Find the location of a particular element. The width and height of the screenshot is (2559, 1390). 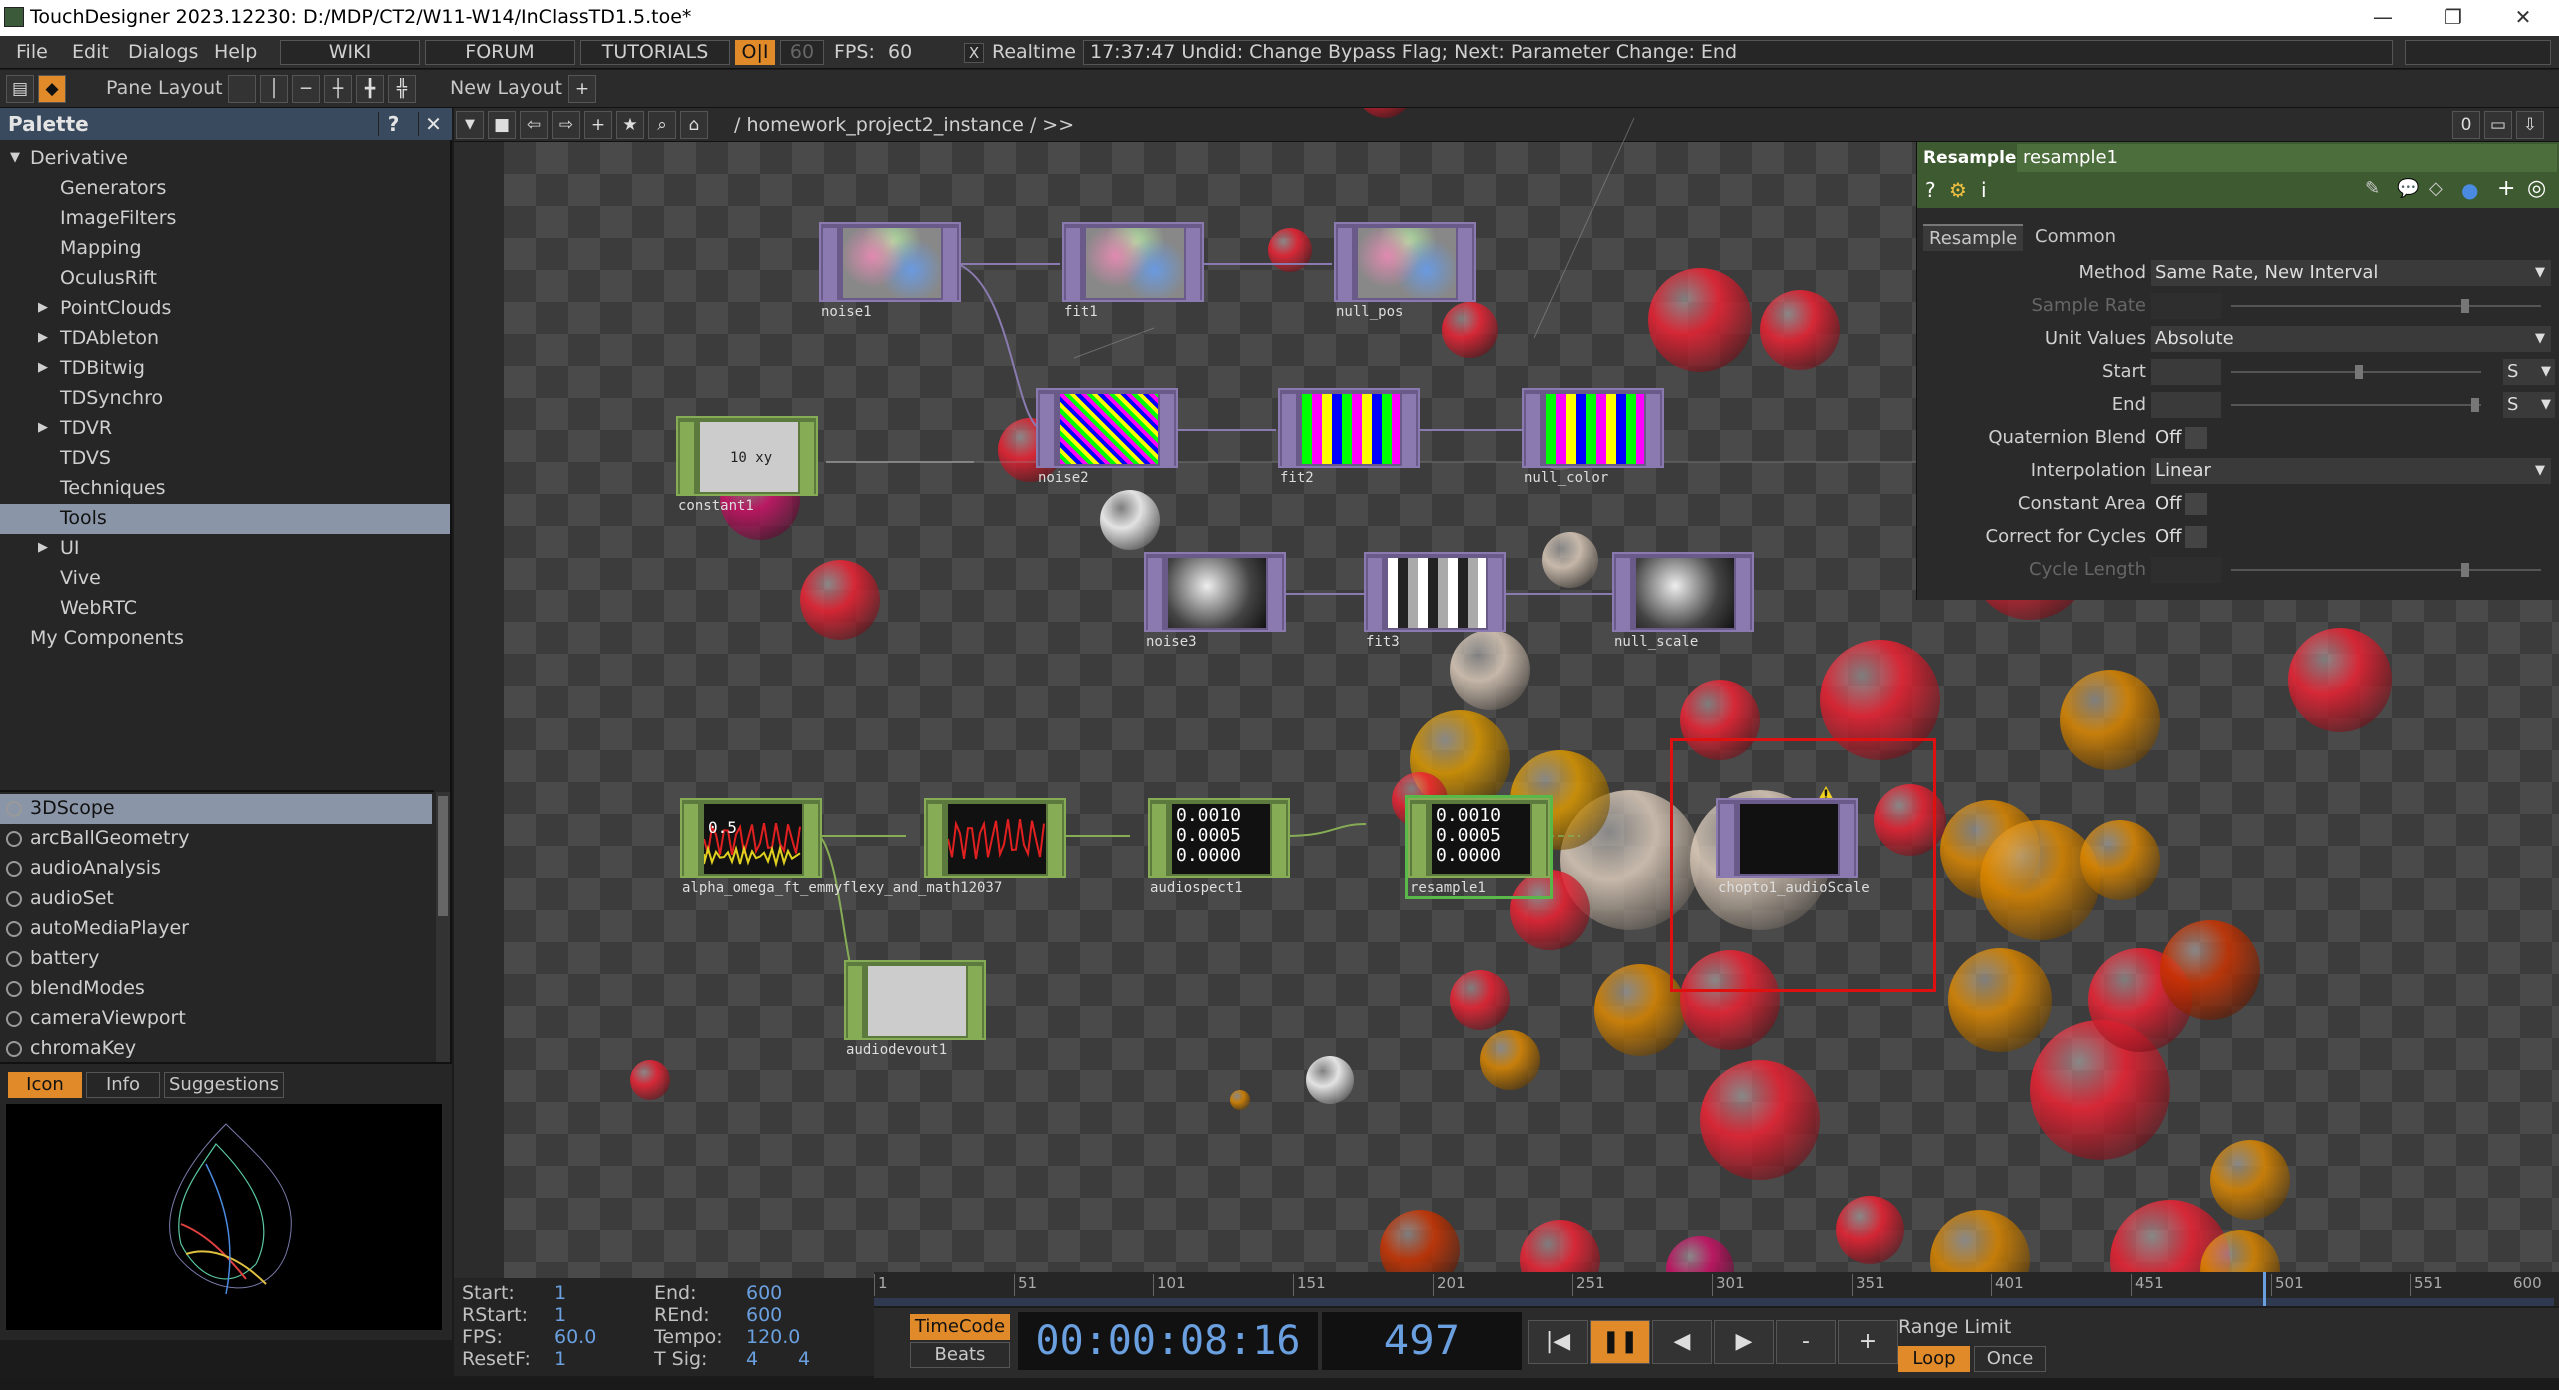

menu-help: Help is located at coordinates (235, 52).